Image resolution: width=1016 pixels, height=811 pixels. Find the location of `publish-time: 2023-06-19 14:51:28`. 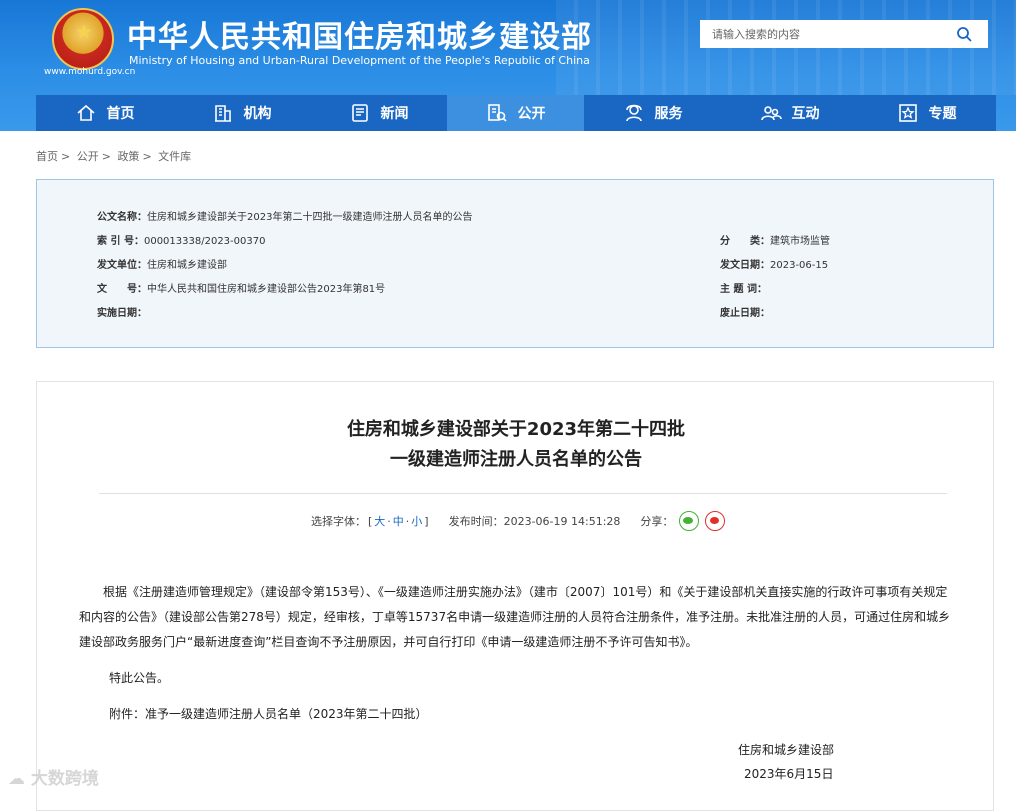

publish-time: 2023-06-19 14:51:28 is located at coordinates (562, 521).